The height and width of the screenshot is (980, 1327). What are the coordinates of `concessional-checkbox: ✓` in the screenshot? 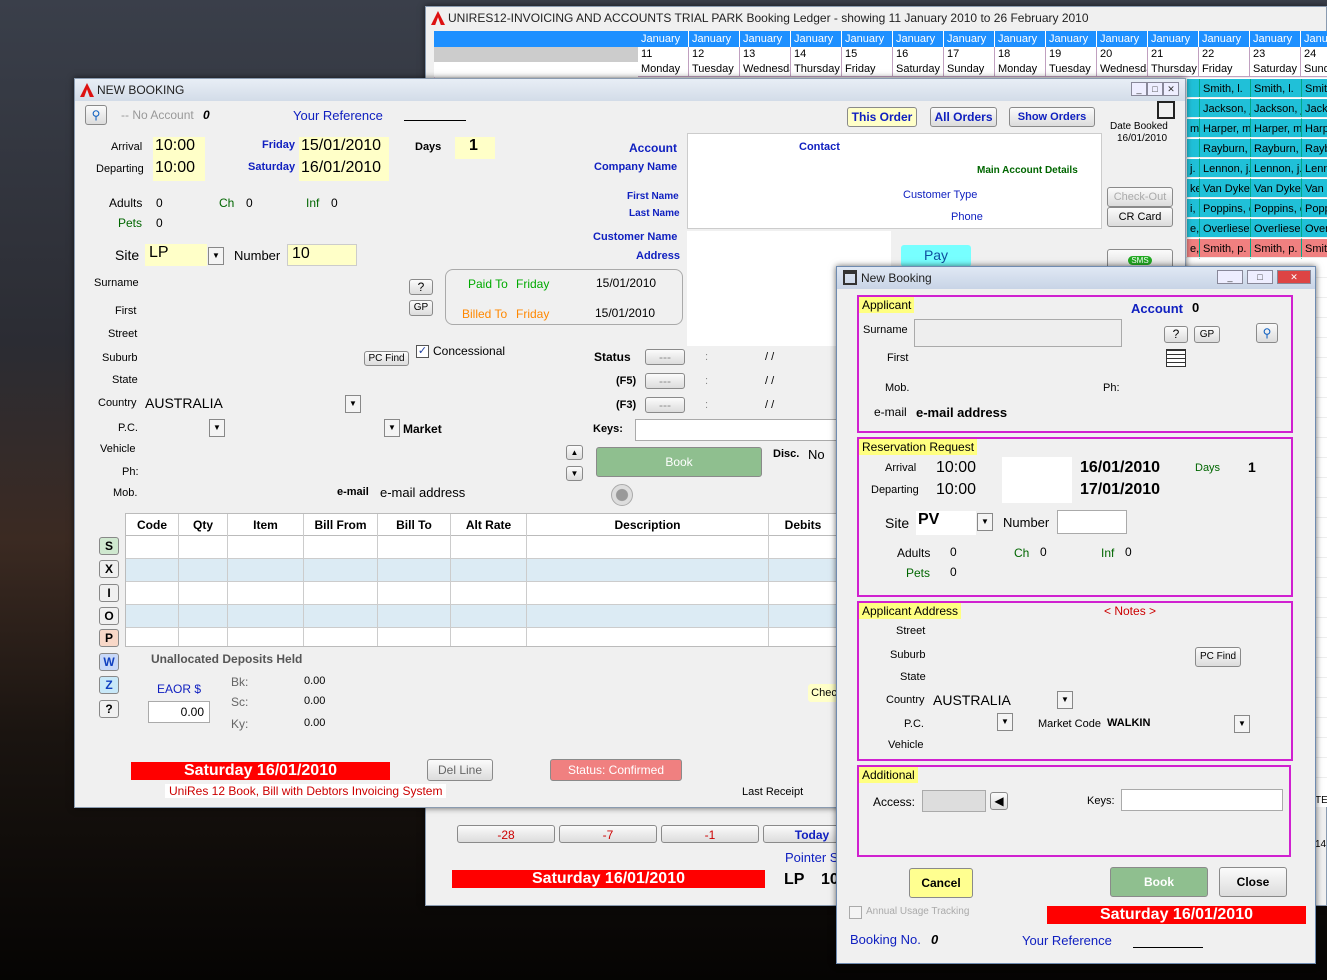 It's located at (422, 351).